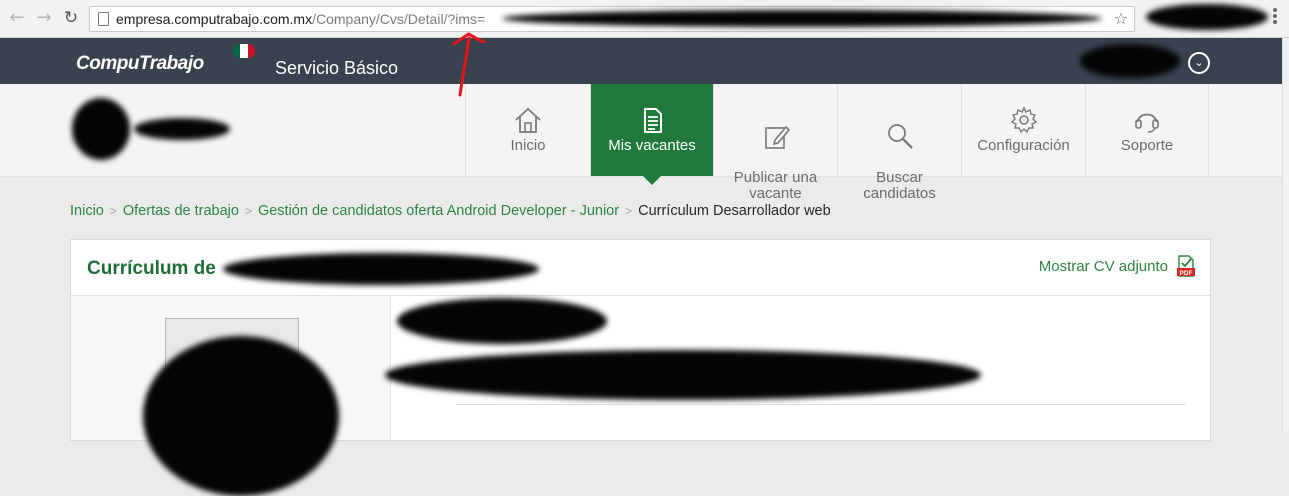  What do you see at coordinates (1103, 266) in the screenshot?
I see `show-cv-link: Mostrar CV adjunto` at bounding box center [1103, 266].